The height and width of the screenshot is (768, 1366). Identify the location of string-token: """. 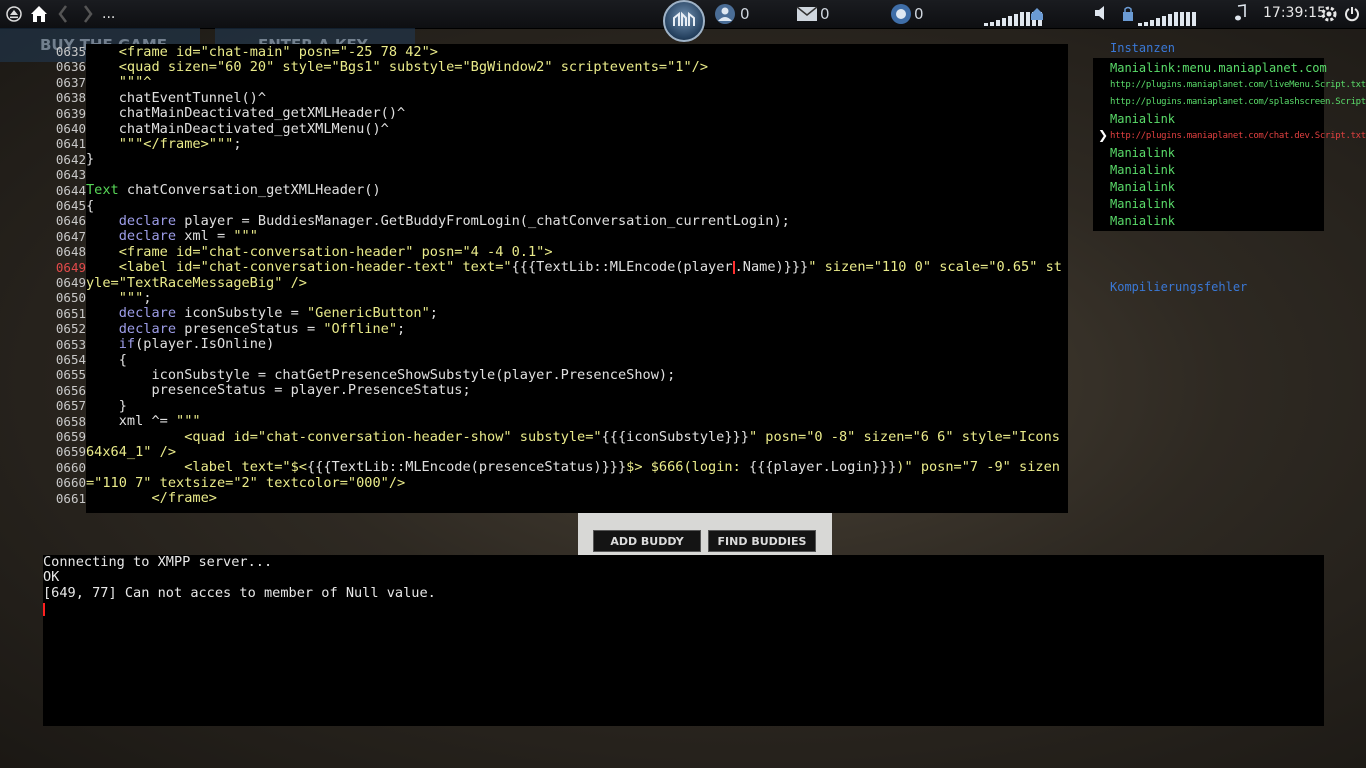
(131, 297).